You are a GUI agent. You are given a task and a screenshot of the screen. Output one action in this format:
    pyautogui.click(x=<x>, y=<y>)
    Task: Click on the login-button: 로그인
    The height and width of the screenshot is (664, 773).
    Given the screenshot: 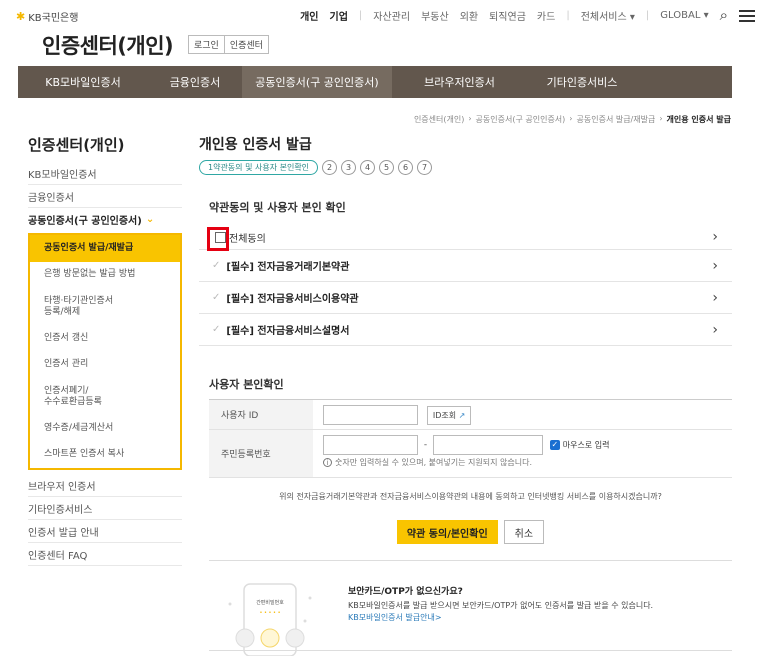 What is the action you would take?
    pyautogui.click(x=206, y=44)
    